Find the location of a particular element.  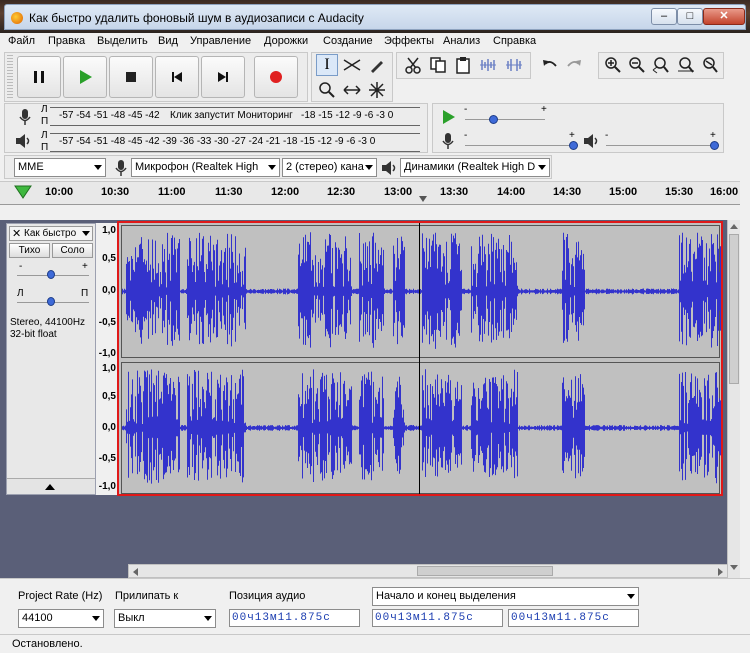

gain-slider-thumb is located at coordinates (51, 274).